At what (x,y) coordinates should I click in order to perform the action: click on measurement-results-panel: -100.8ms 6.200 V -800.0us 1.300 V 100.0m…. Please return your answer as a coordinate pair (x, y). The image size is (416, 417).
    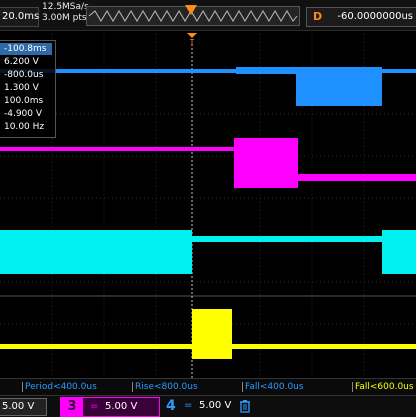
    Looking at the image, I should click on (28, 89).